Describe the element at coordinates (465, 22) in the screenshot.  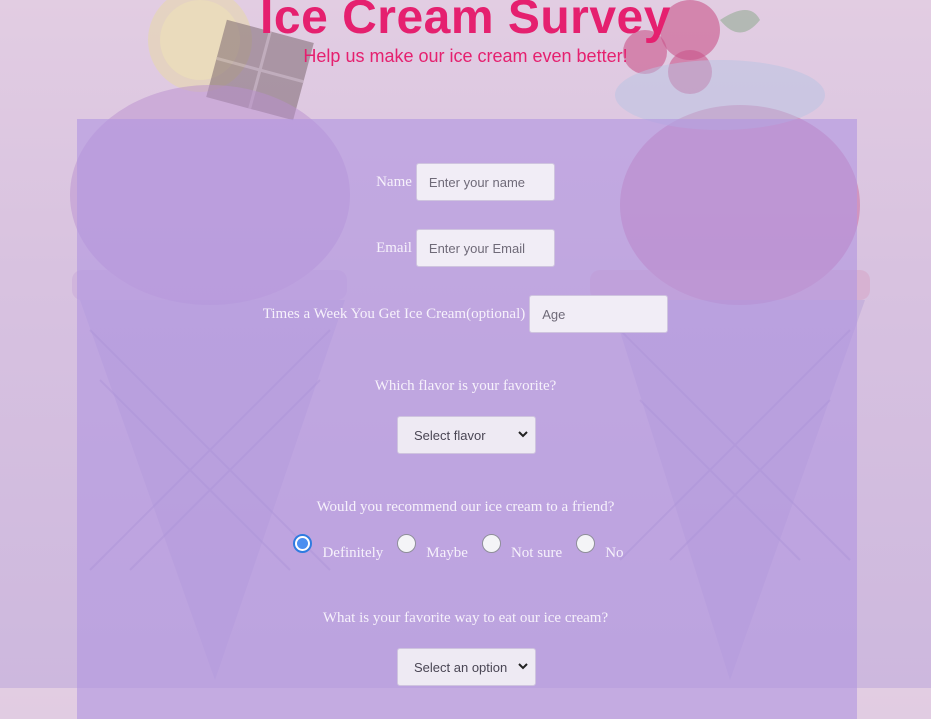
I see `page-title: Ice Cream Survey` at that location.